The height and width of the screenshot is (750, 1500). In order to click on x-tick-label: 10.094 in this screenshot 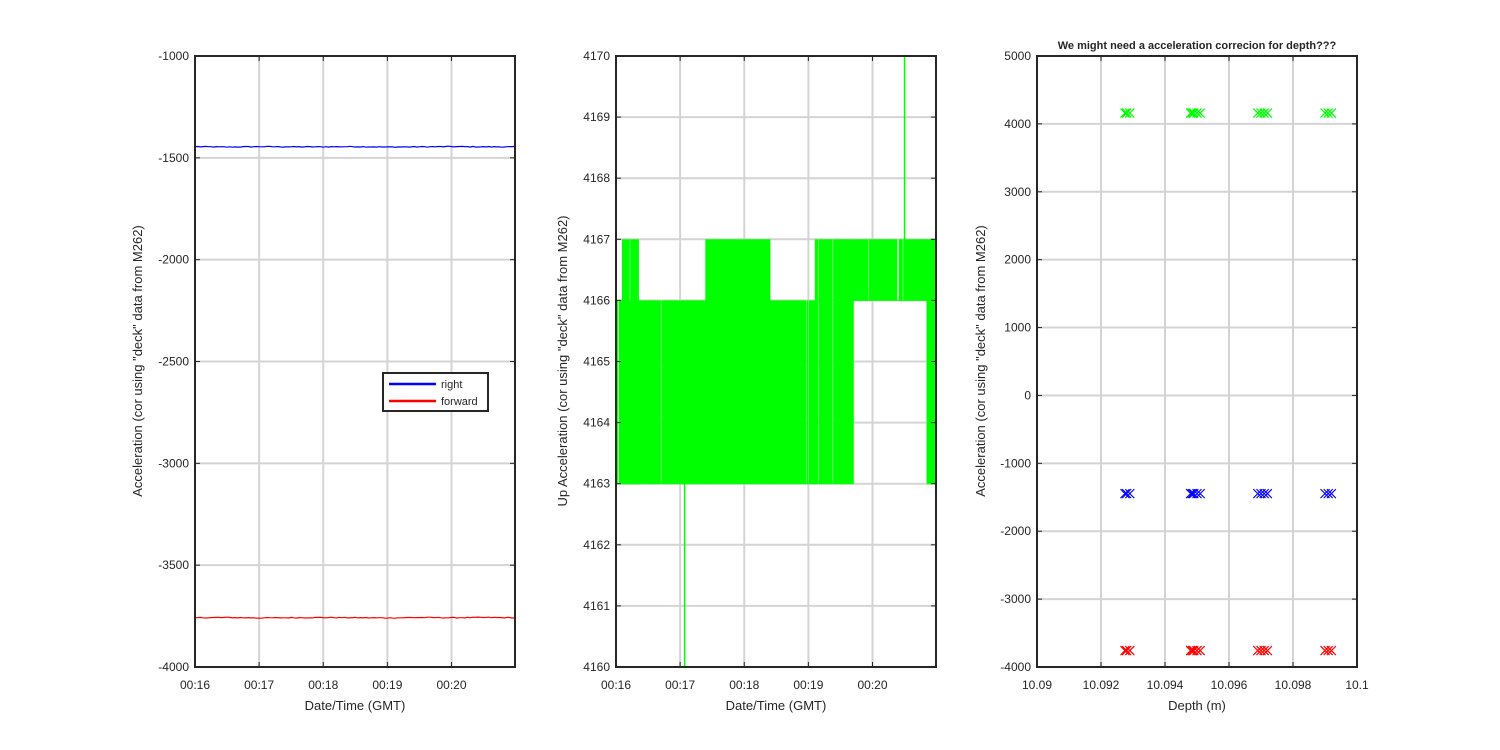, I will do `click(1165, 685)`.